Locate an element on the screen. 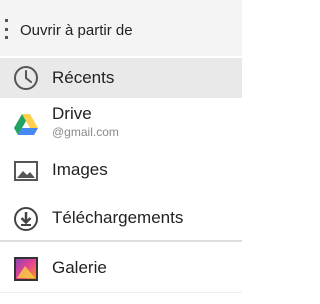 This screenshot has width=320, height=304. drive-account-email: @gmail.com is located at coordinates (85, 132).